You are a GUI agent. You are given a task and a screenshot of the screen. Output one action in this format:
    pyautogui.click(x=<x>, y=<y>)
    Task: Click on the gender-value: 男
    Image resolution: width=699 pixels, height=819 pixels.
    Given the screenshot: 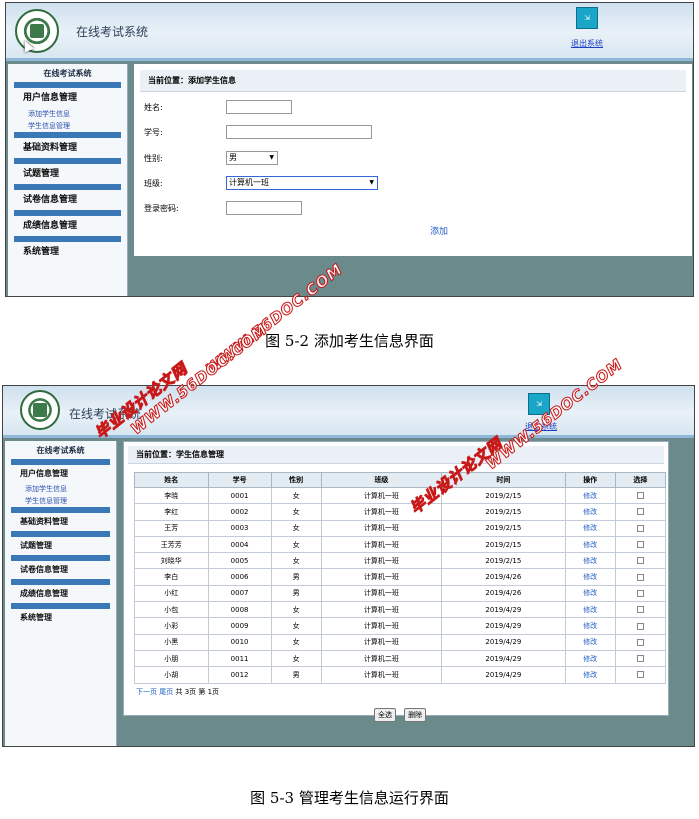 What is the action you would take?
    pyautogui.click(x=233, y=157)
    